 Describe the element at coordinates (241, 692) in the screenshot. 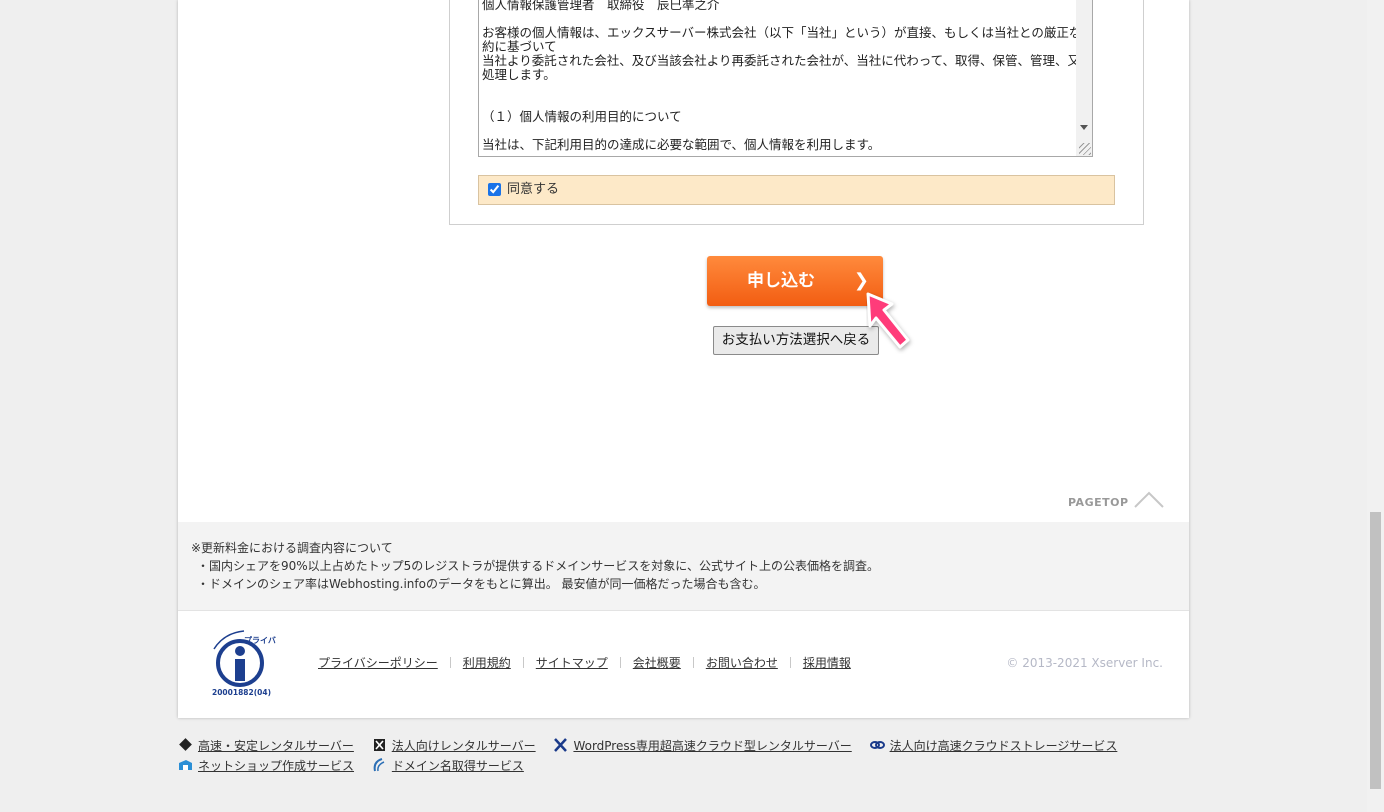

I see `svg-text: 20001882(04)` at that location.